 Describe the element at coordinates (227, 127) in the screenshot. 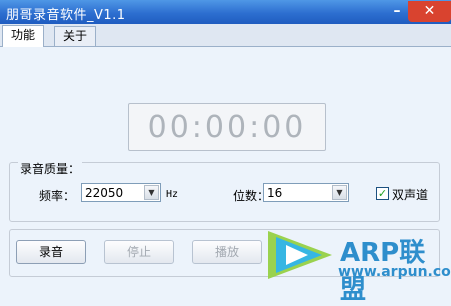

I see `timer-display: 00:00:00` at that location.